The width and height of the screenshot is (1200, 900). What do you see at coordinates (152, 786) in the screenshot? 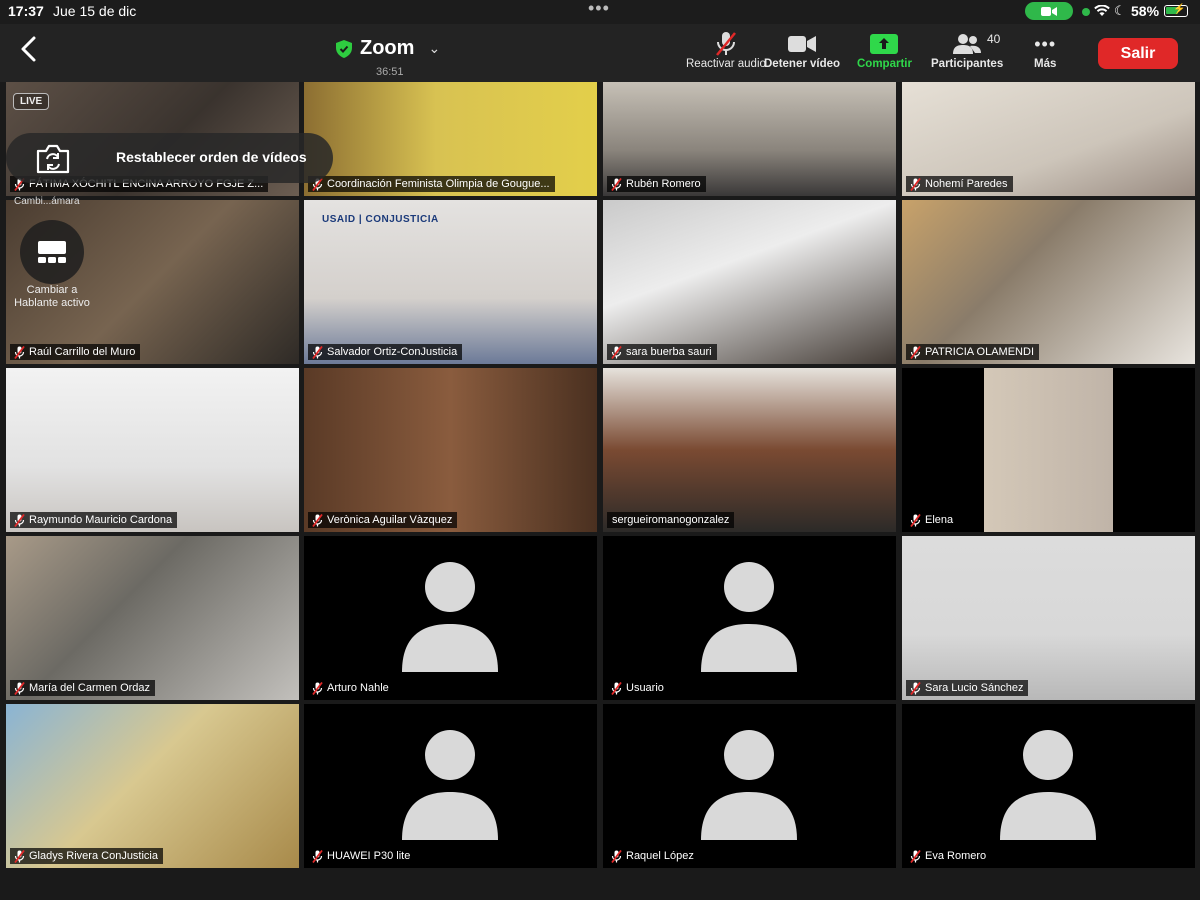
I see `participant-video-tile: Gladys Rivera ConJusticia` at bounding box center [152, 786].